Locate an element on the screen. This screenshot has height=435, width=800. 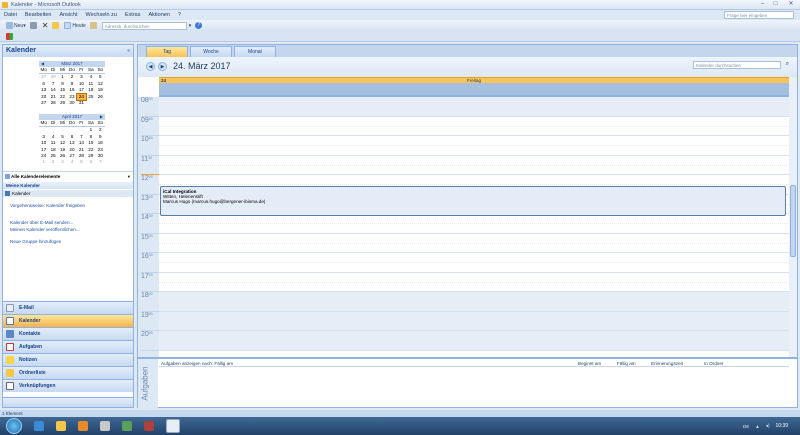
minical-day: 1 is located at coordinates (43, 162).